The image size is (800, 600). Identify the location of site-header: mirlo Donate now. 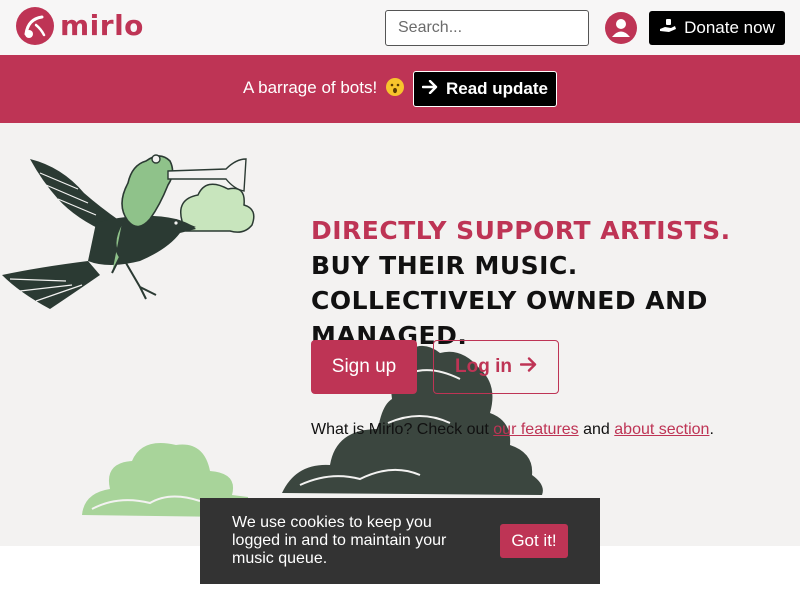
(400, 27).